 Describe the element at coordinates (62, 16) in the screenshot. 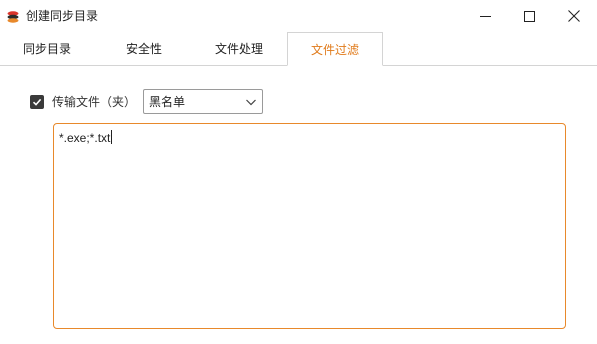

I see `window-title: 创建同步目录` at that location.